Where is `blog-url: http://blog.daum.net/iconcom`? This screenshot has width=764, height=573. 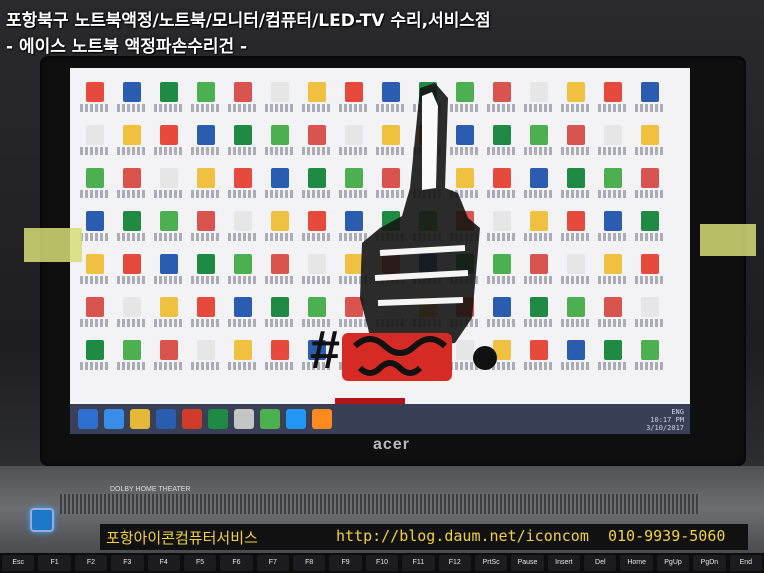 blog-url: http://blog.daum.net/iconcom is located at coordinates (462, 536).